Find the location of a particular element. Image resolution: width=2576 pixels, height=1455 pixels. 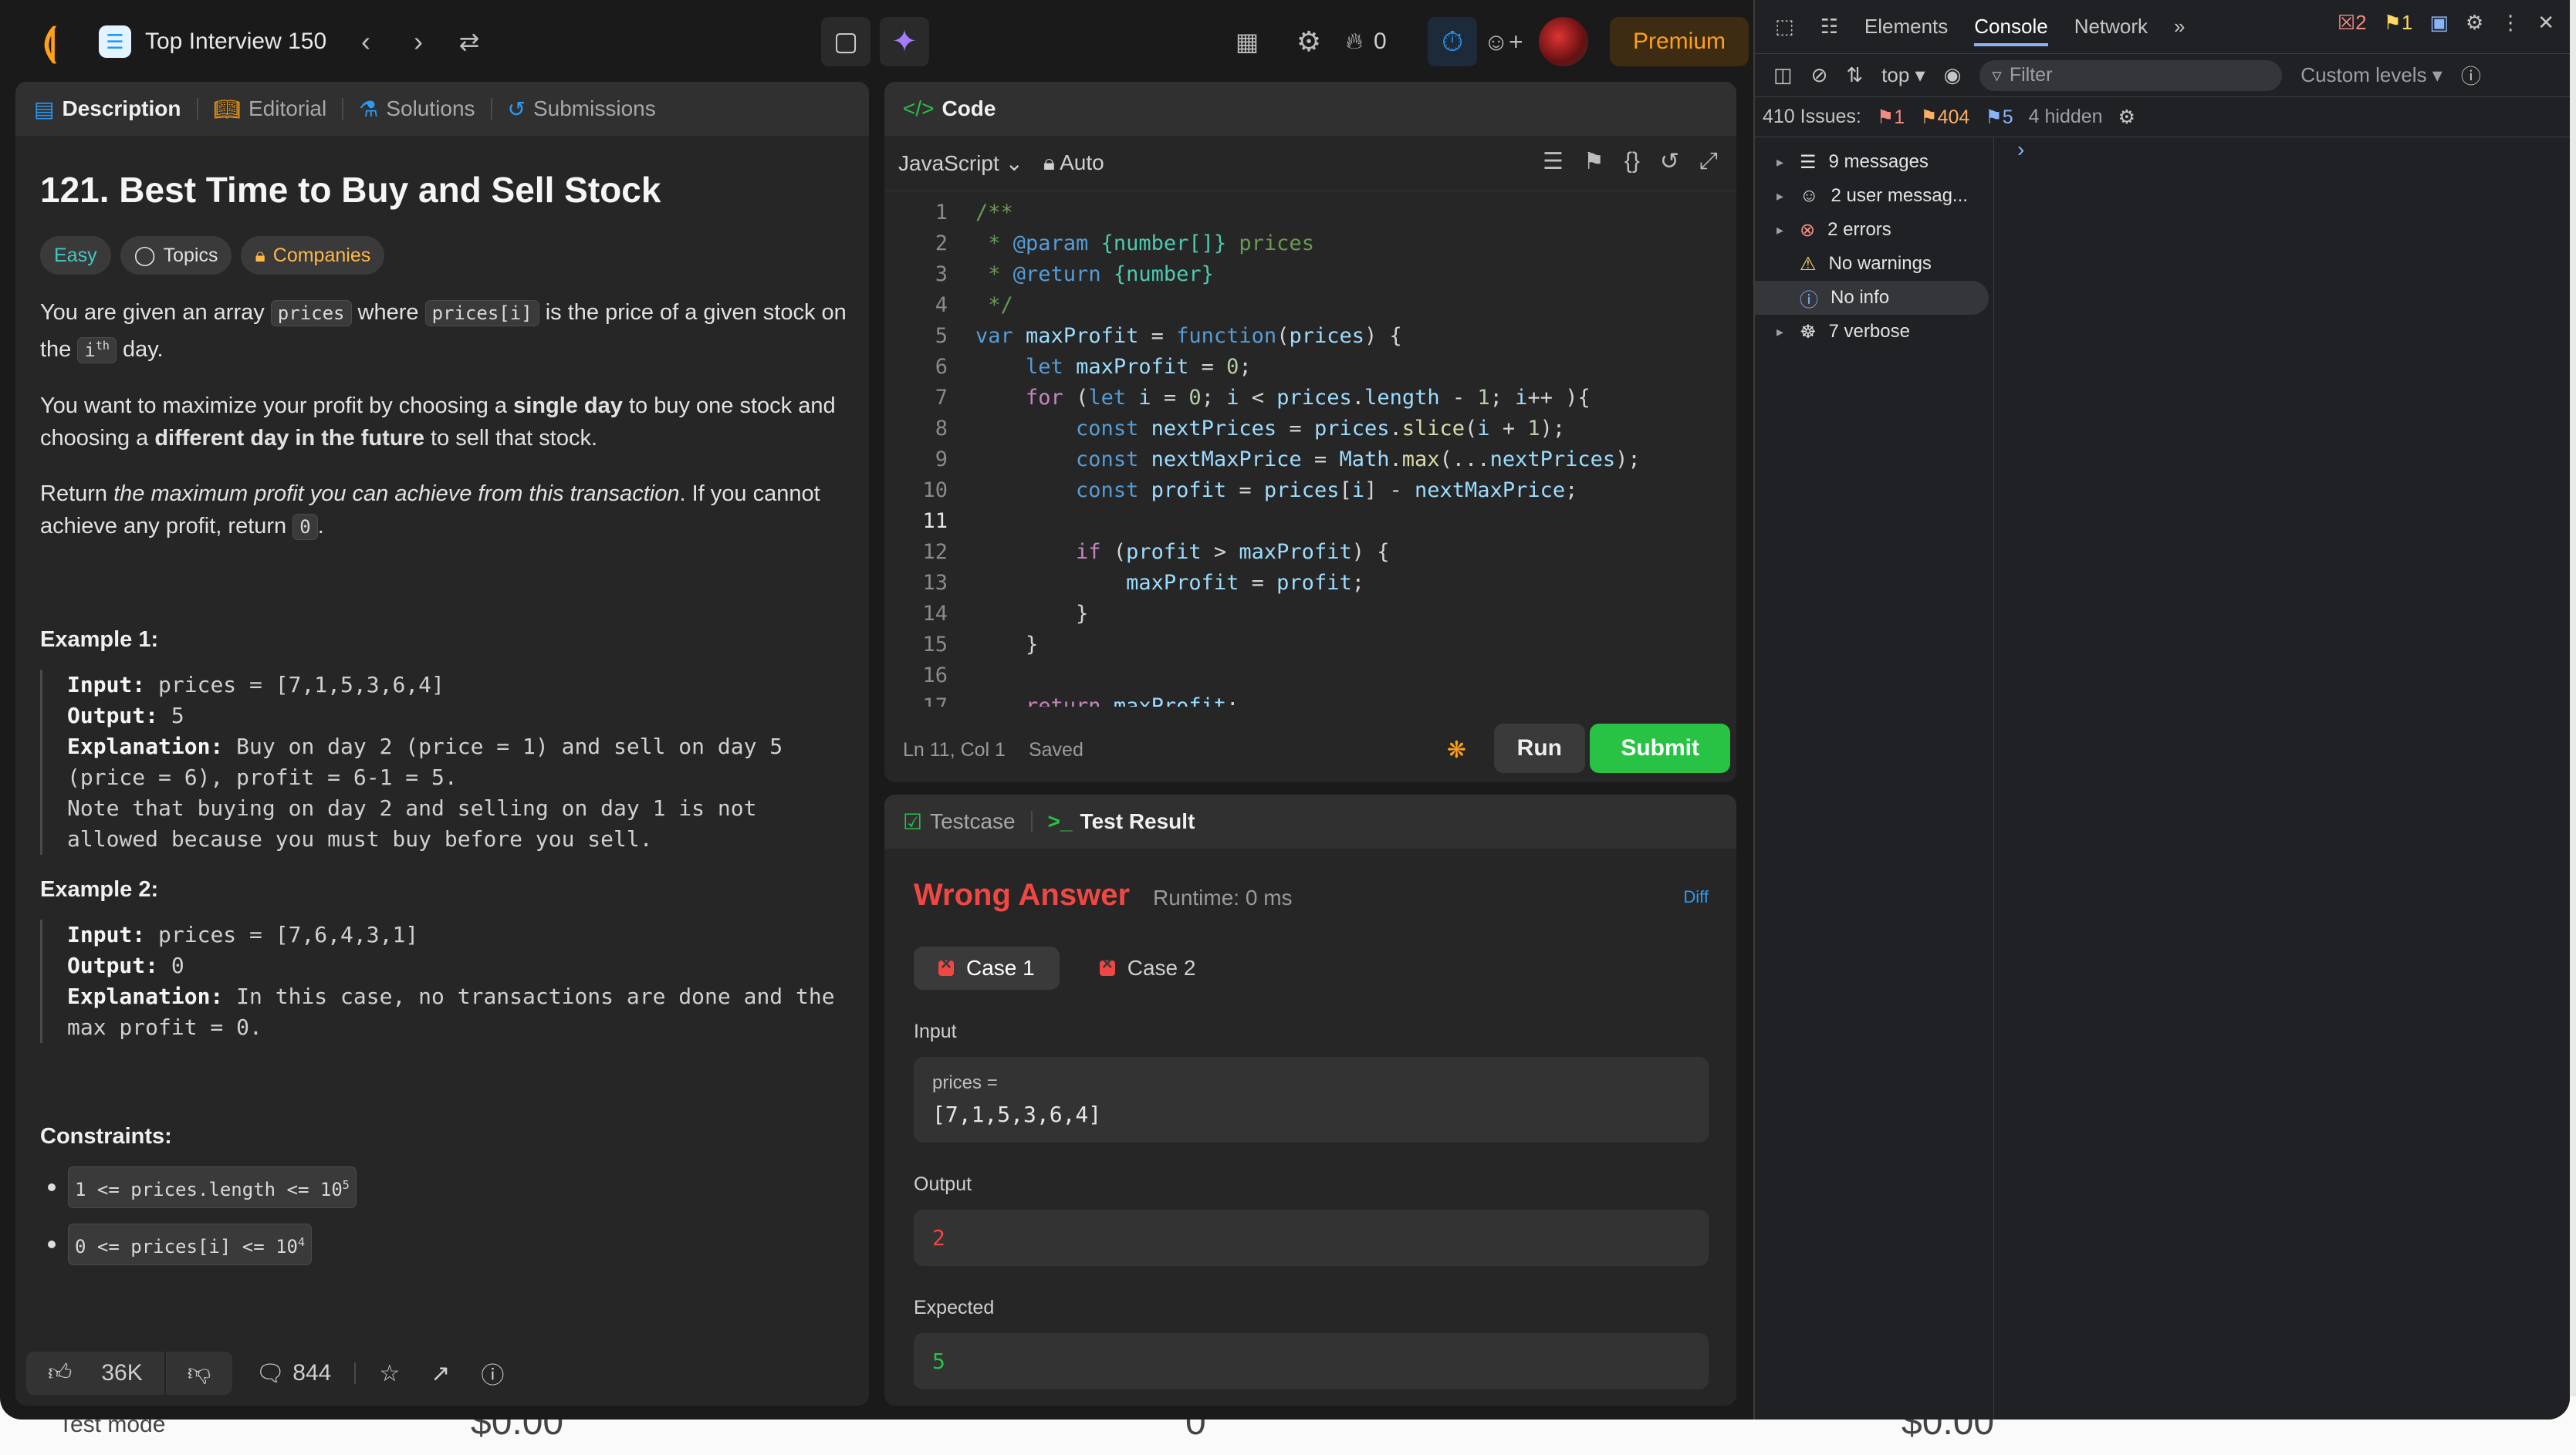

code-line: 16 is located at coordinates (1310, 675).